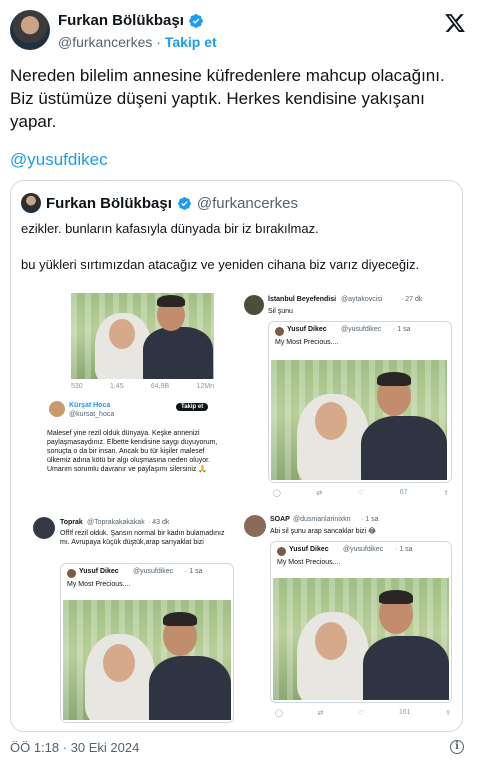 This screenshot has height=768, width=479. Describe the element at coordinates (457, 747) in the screenshot. I see `info-icon: i` at that location.